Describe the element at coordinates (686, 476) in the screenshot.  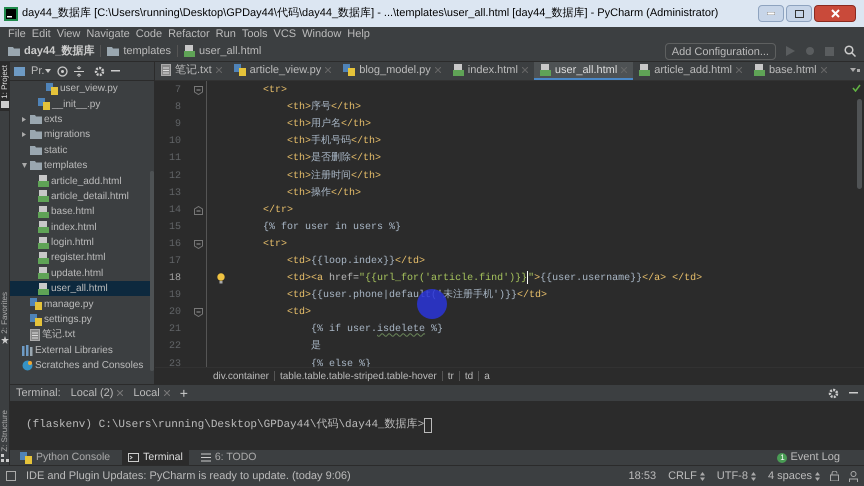
I see `status-item: CRLF` at that location.